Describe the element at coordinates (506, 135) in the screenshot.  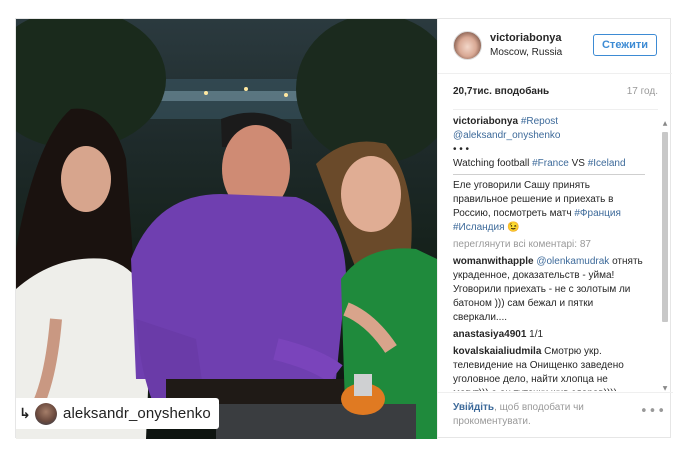
I see `caption-mention: @aleksandr_onyshenko` at that location.